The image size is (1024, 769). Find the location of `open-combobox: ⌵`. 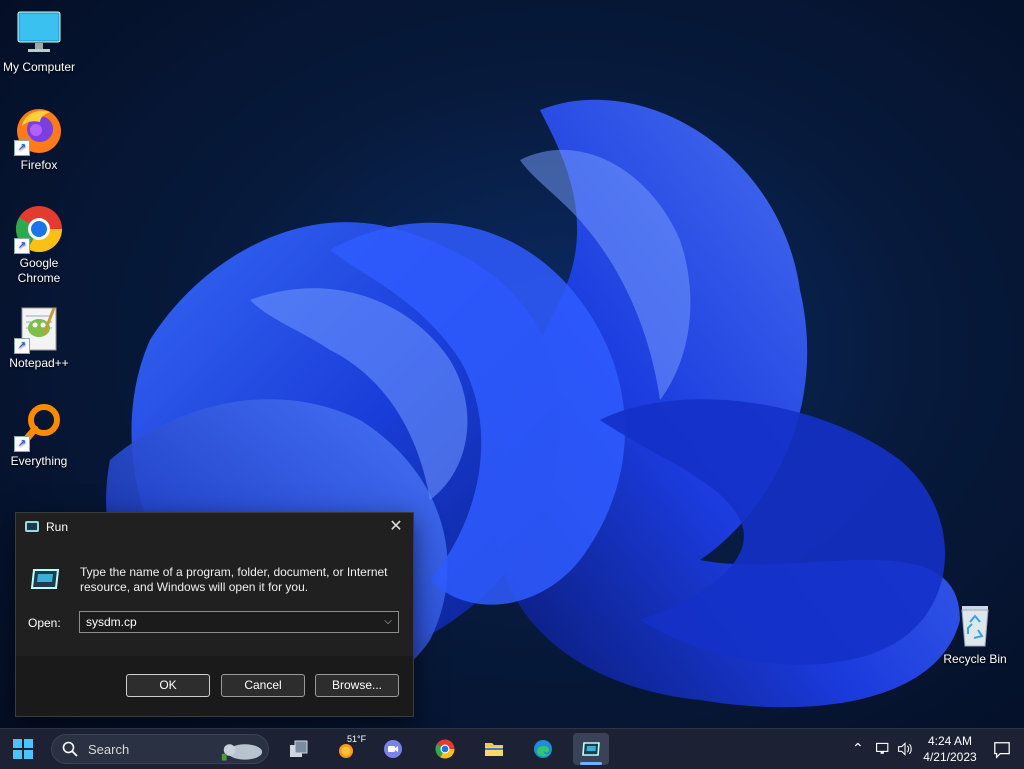

open-combobox: ⌵ is located at coordinates (239, 622).